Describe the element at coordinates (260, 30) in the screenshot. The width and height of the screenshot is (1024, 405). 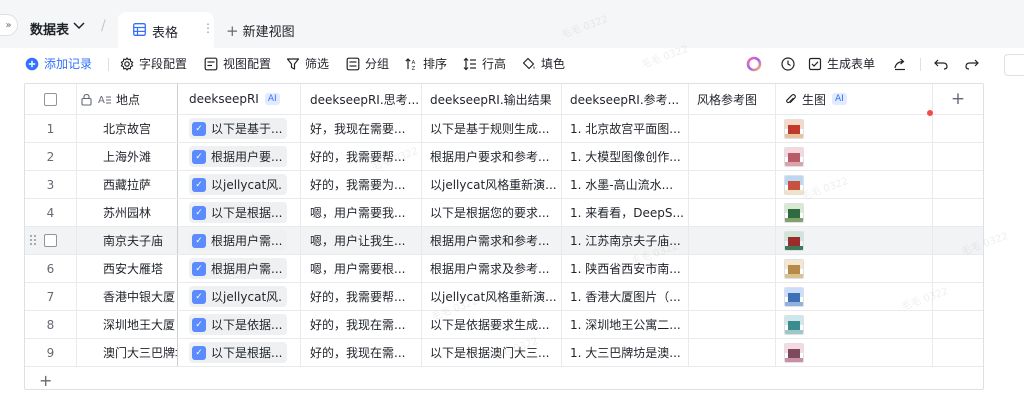
I see `new-view-button: + 新建视图` at that location.